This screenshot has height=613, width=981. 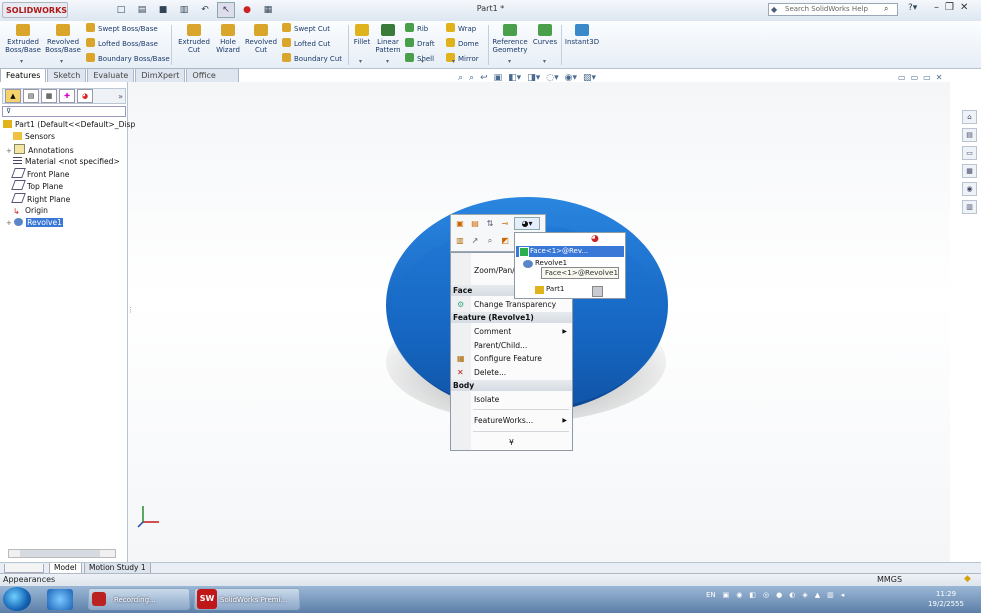 What do you see at coordinates (726, 595) in the screenshot?
I see `tray-icon: ▣` at bounding box center [726, 595].